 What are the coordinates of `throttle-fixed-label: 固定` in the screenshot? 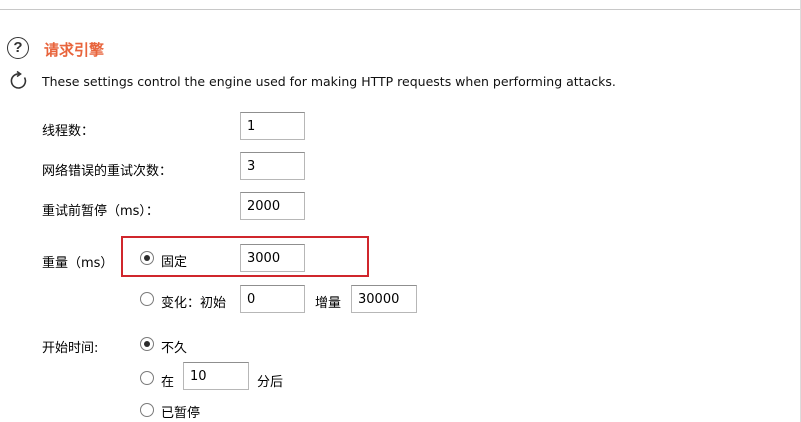 It's located at (174, 260).